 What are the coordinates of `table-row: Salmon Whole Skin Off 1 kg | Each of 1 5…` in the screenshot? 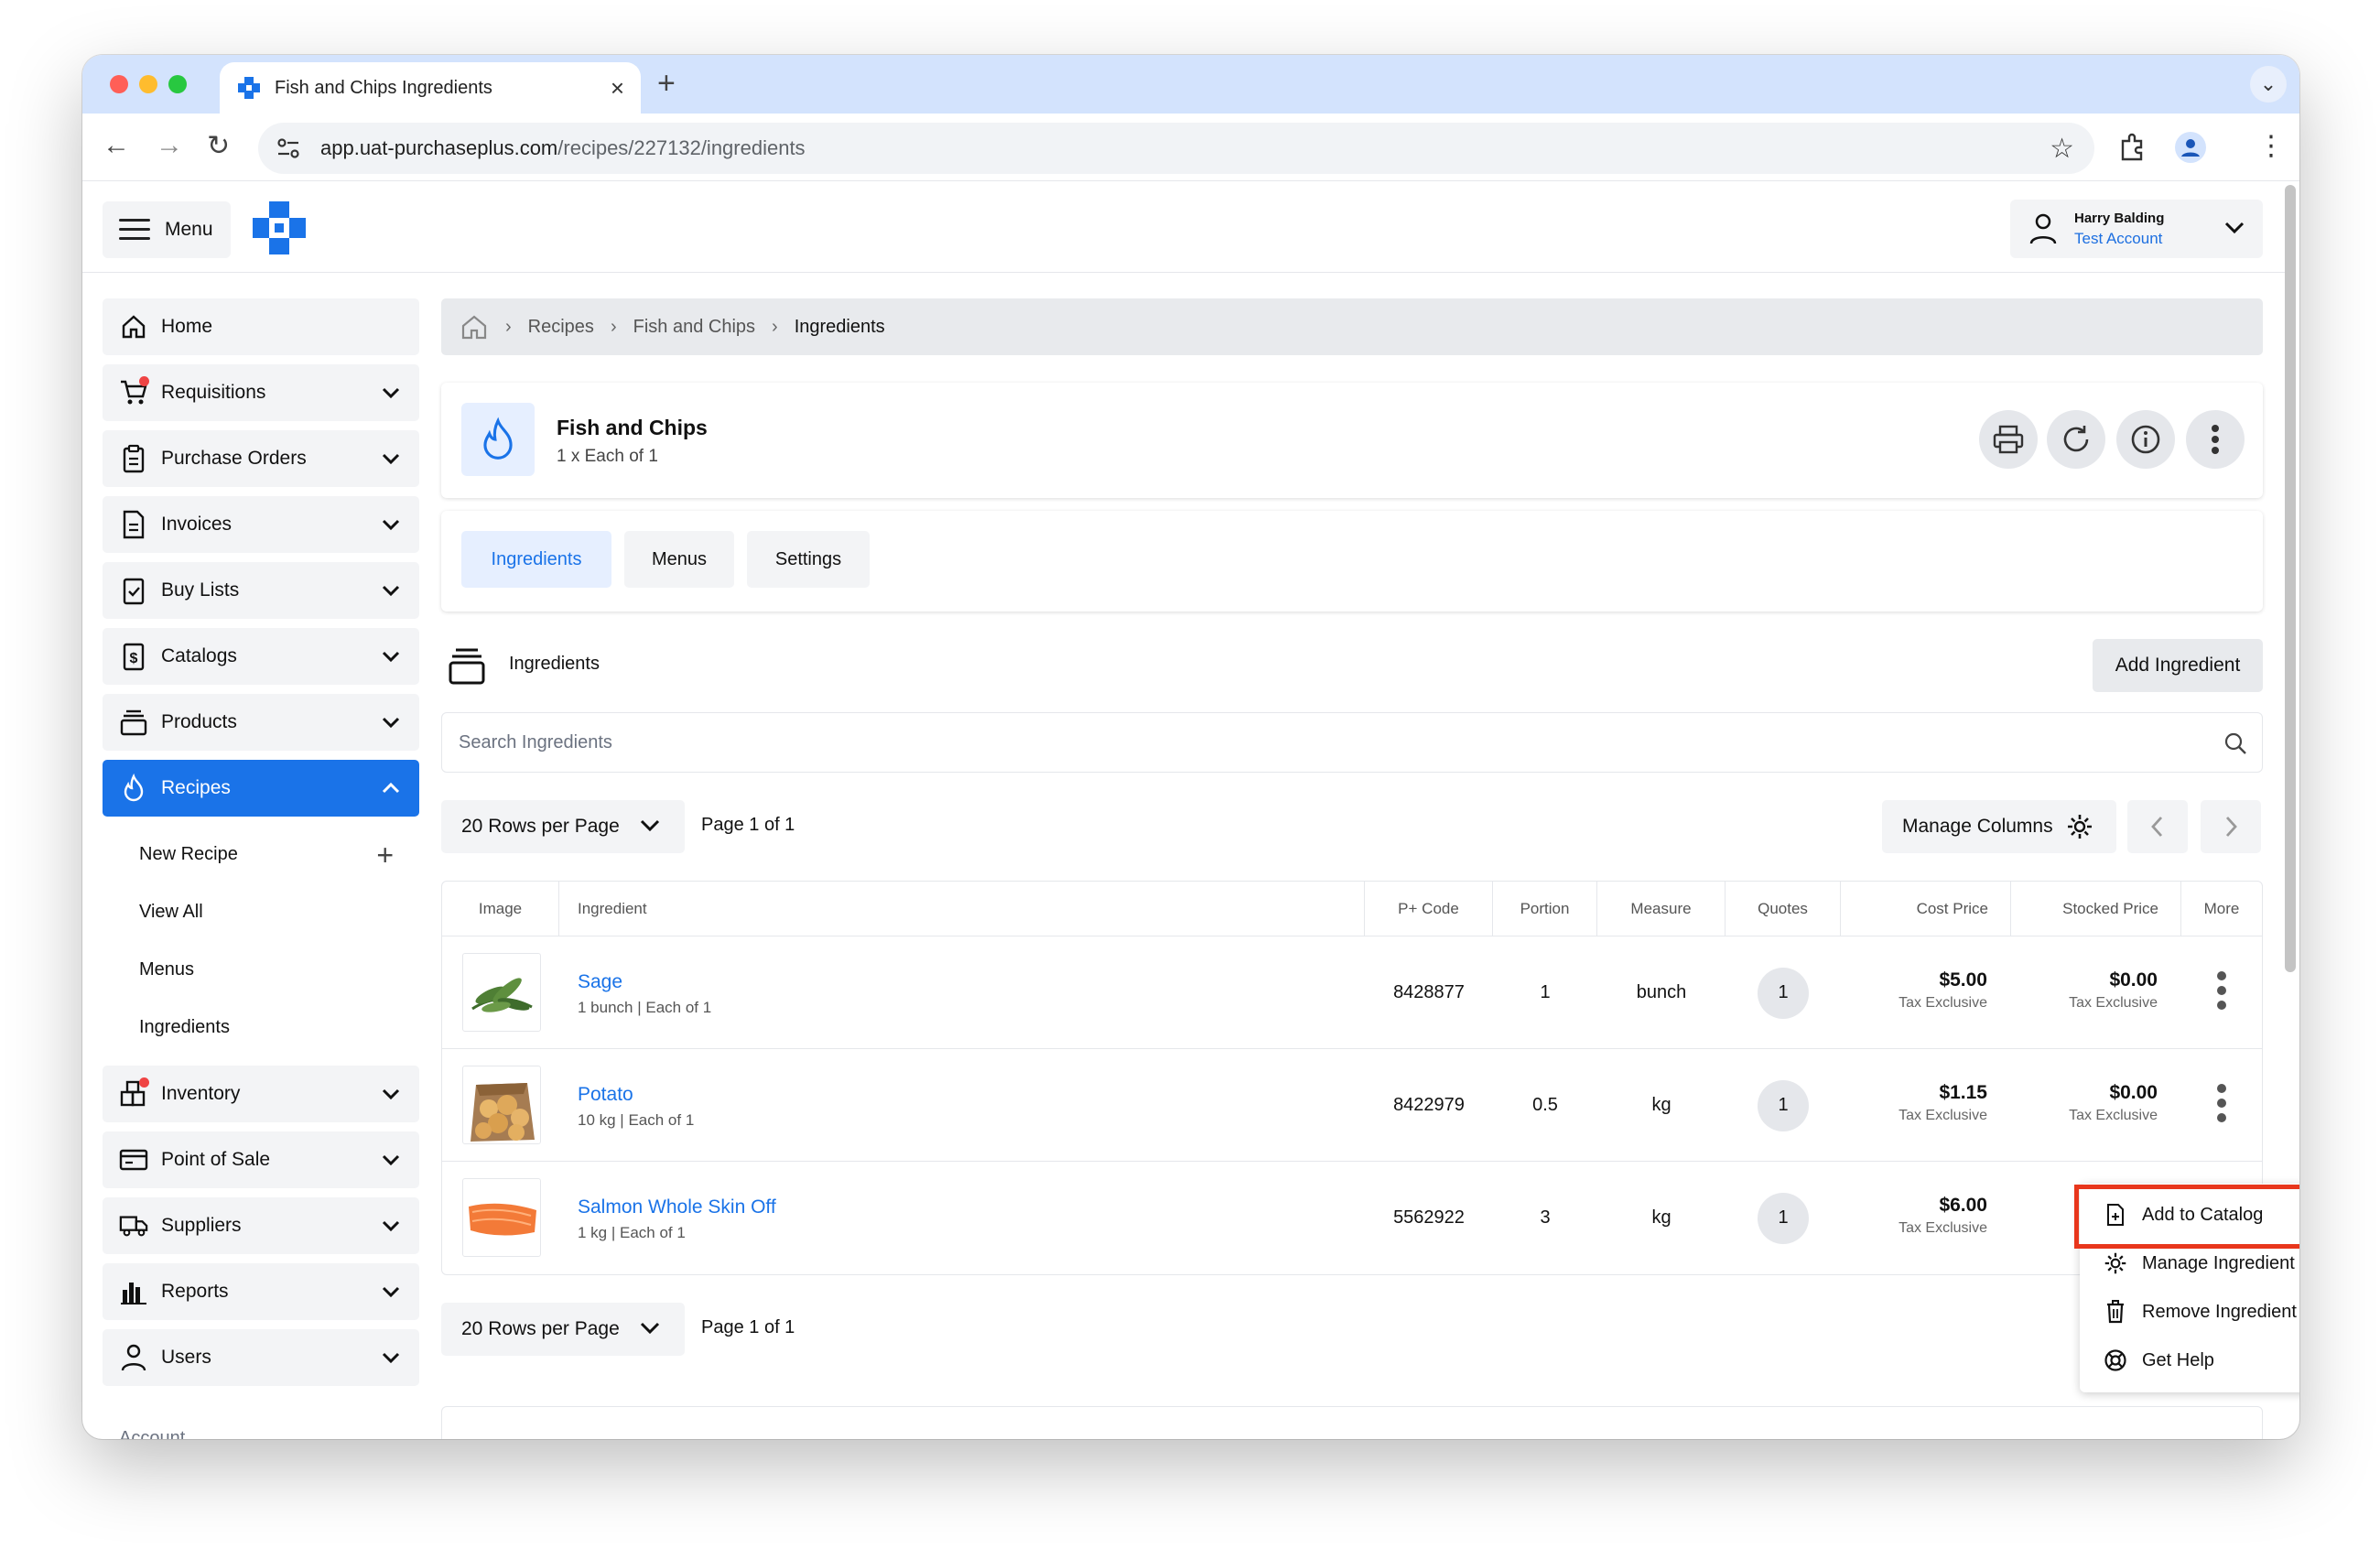 It's located at (1352, 1218).